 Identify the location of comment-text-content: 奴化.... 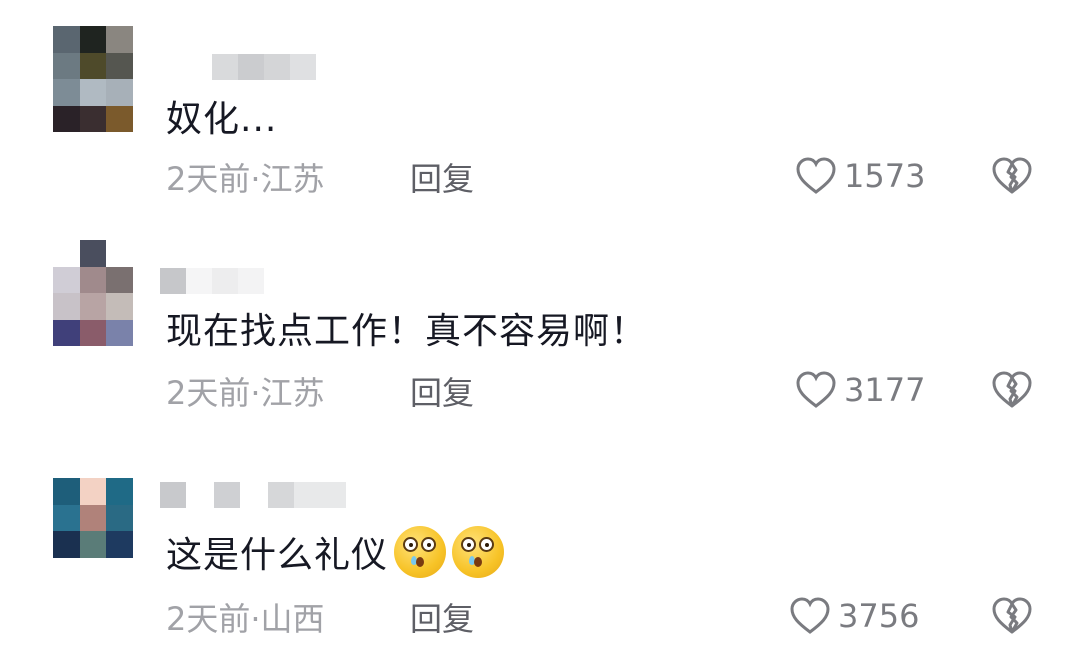
(222, 119).